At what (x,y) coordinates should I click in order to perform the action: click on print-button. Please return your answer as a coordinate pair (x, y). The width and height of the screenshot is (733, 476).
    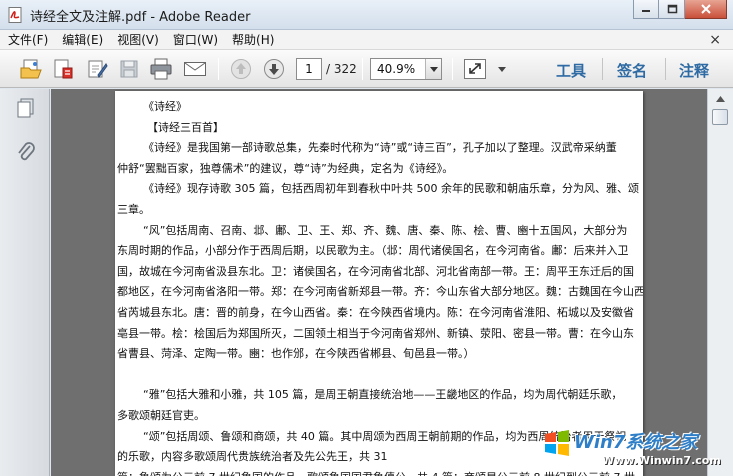
    Looking at the image, I should click on (161, 69).